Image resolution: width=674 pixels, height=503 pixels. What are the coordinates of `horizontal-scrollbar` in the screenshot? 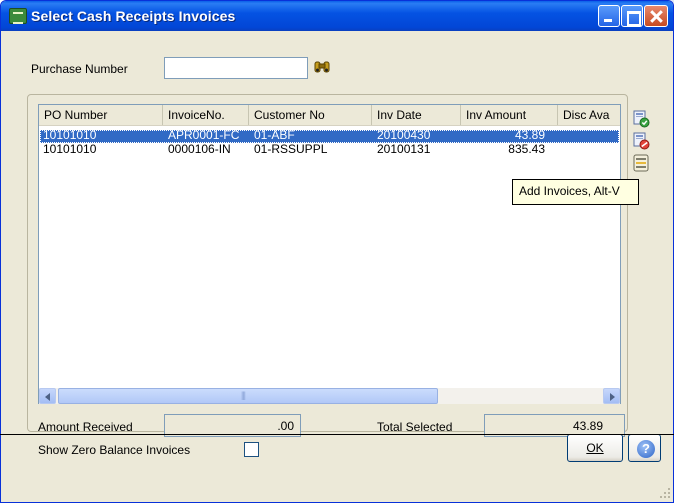 It's located at (329, 396).